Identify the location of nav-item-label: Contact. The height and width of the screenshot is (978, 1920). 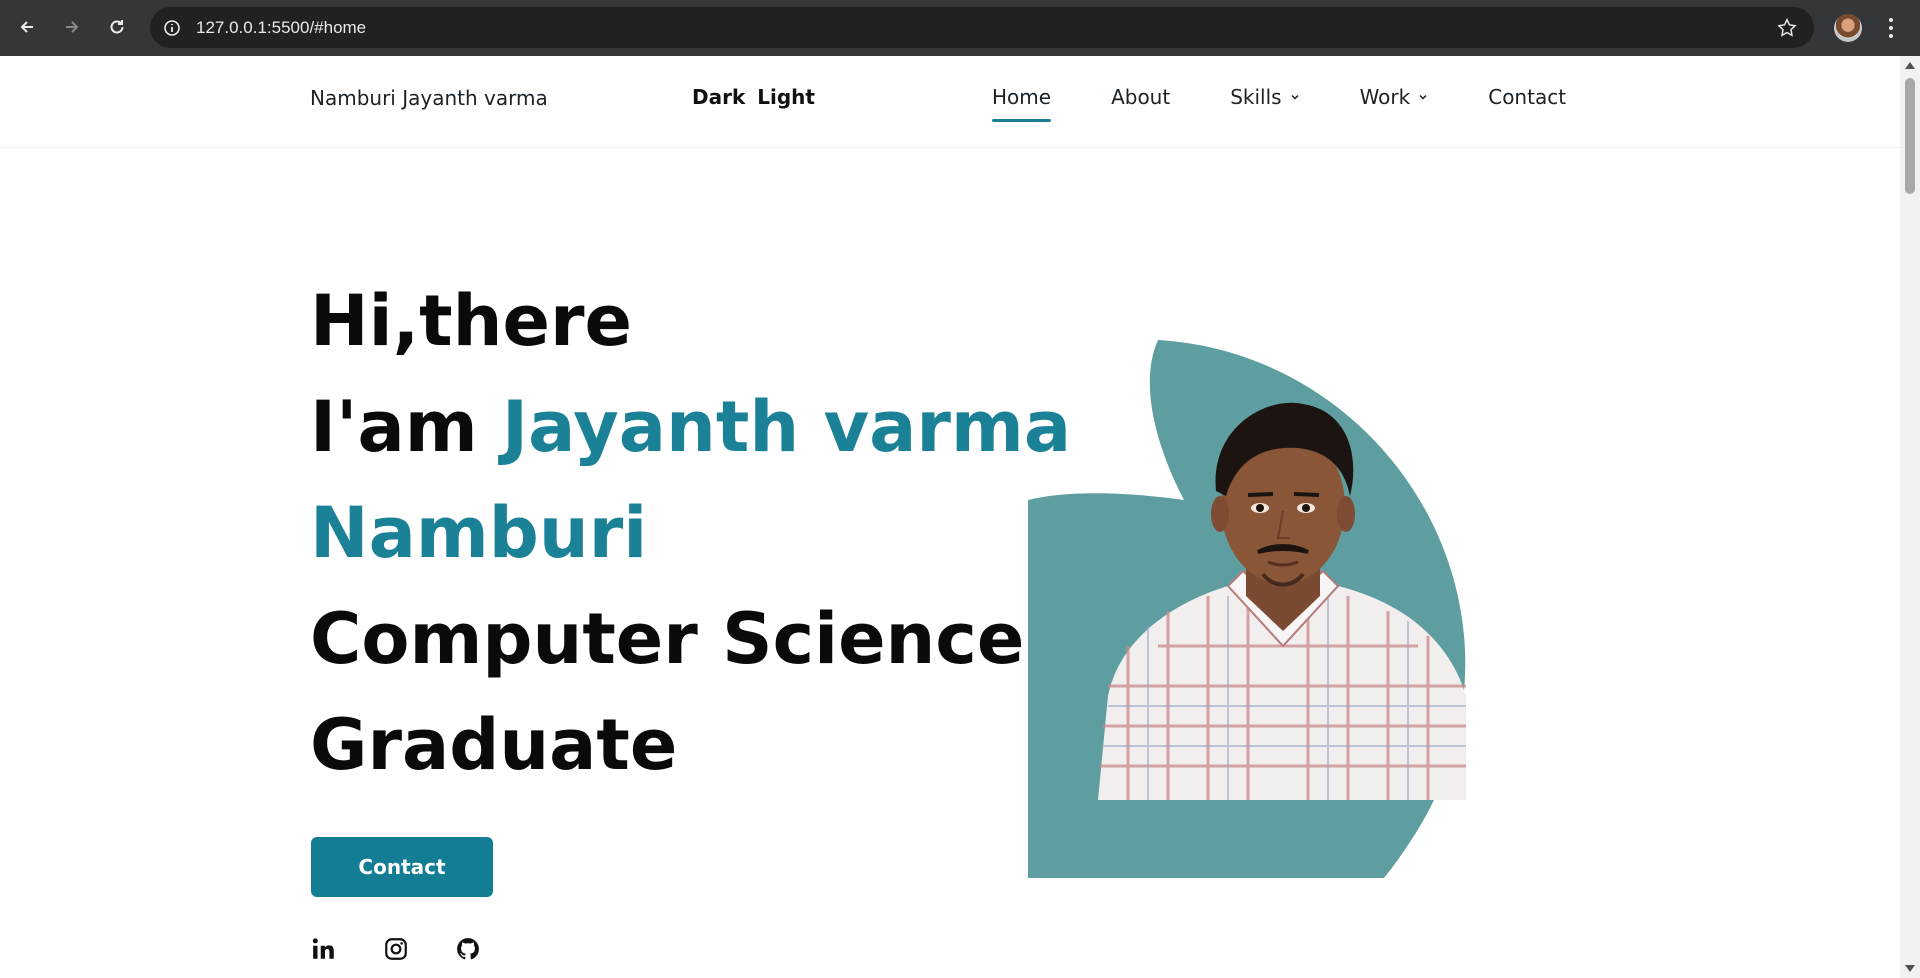
(1527, 97).